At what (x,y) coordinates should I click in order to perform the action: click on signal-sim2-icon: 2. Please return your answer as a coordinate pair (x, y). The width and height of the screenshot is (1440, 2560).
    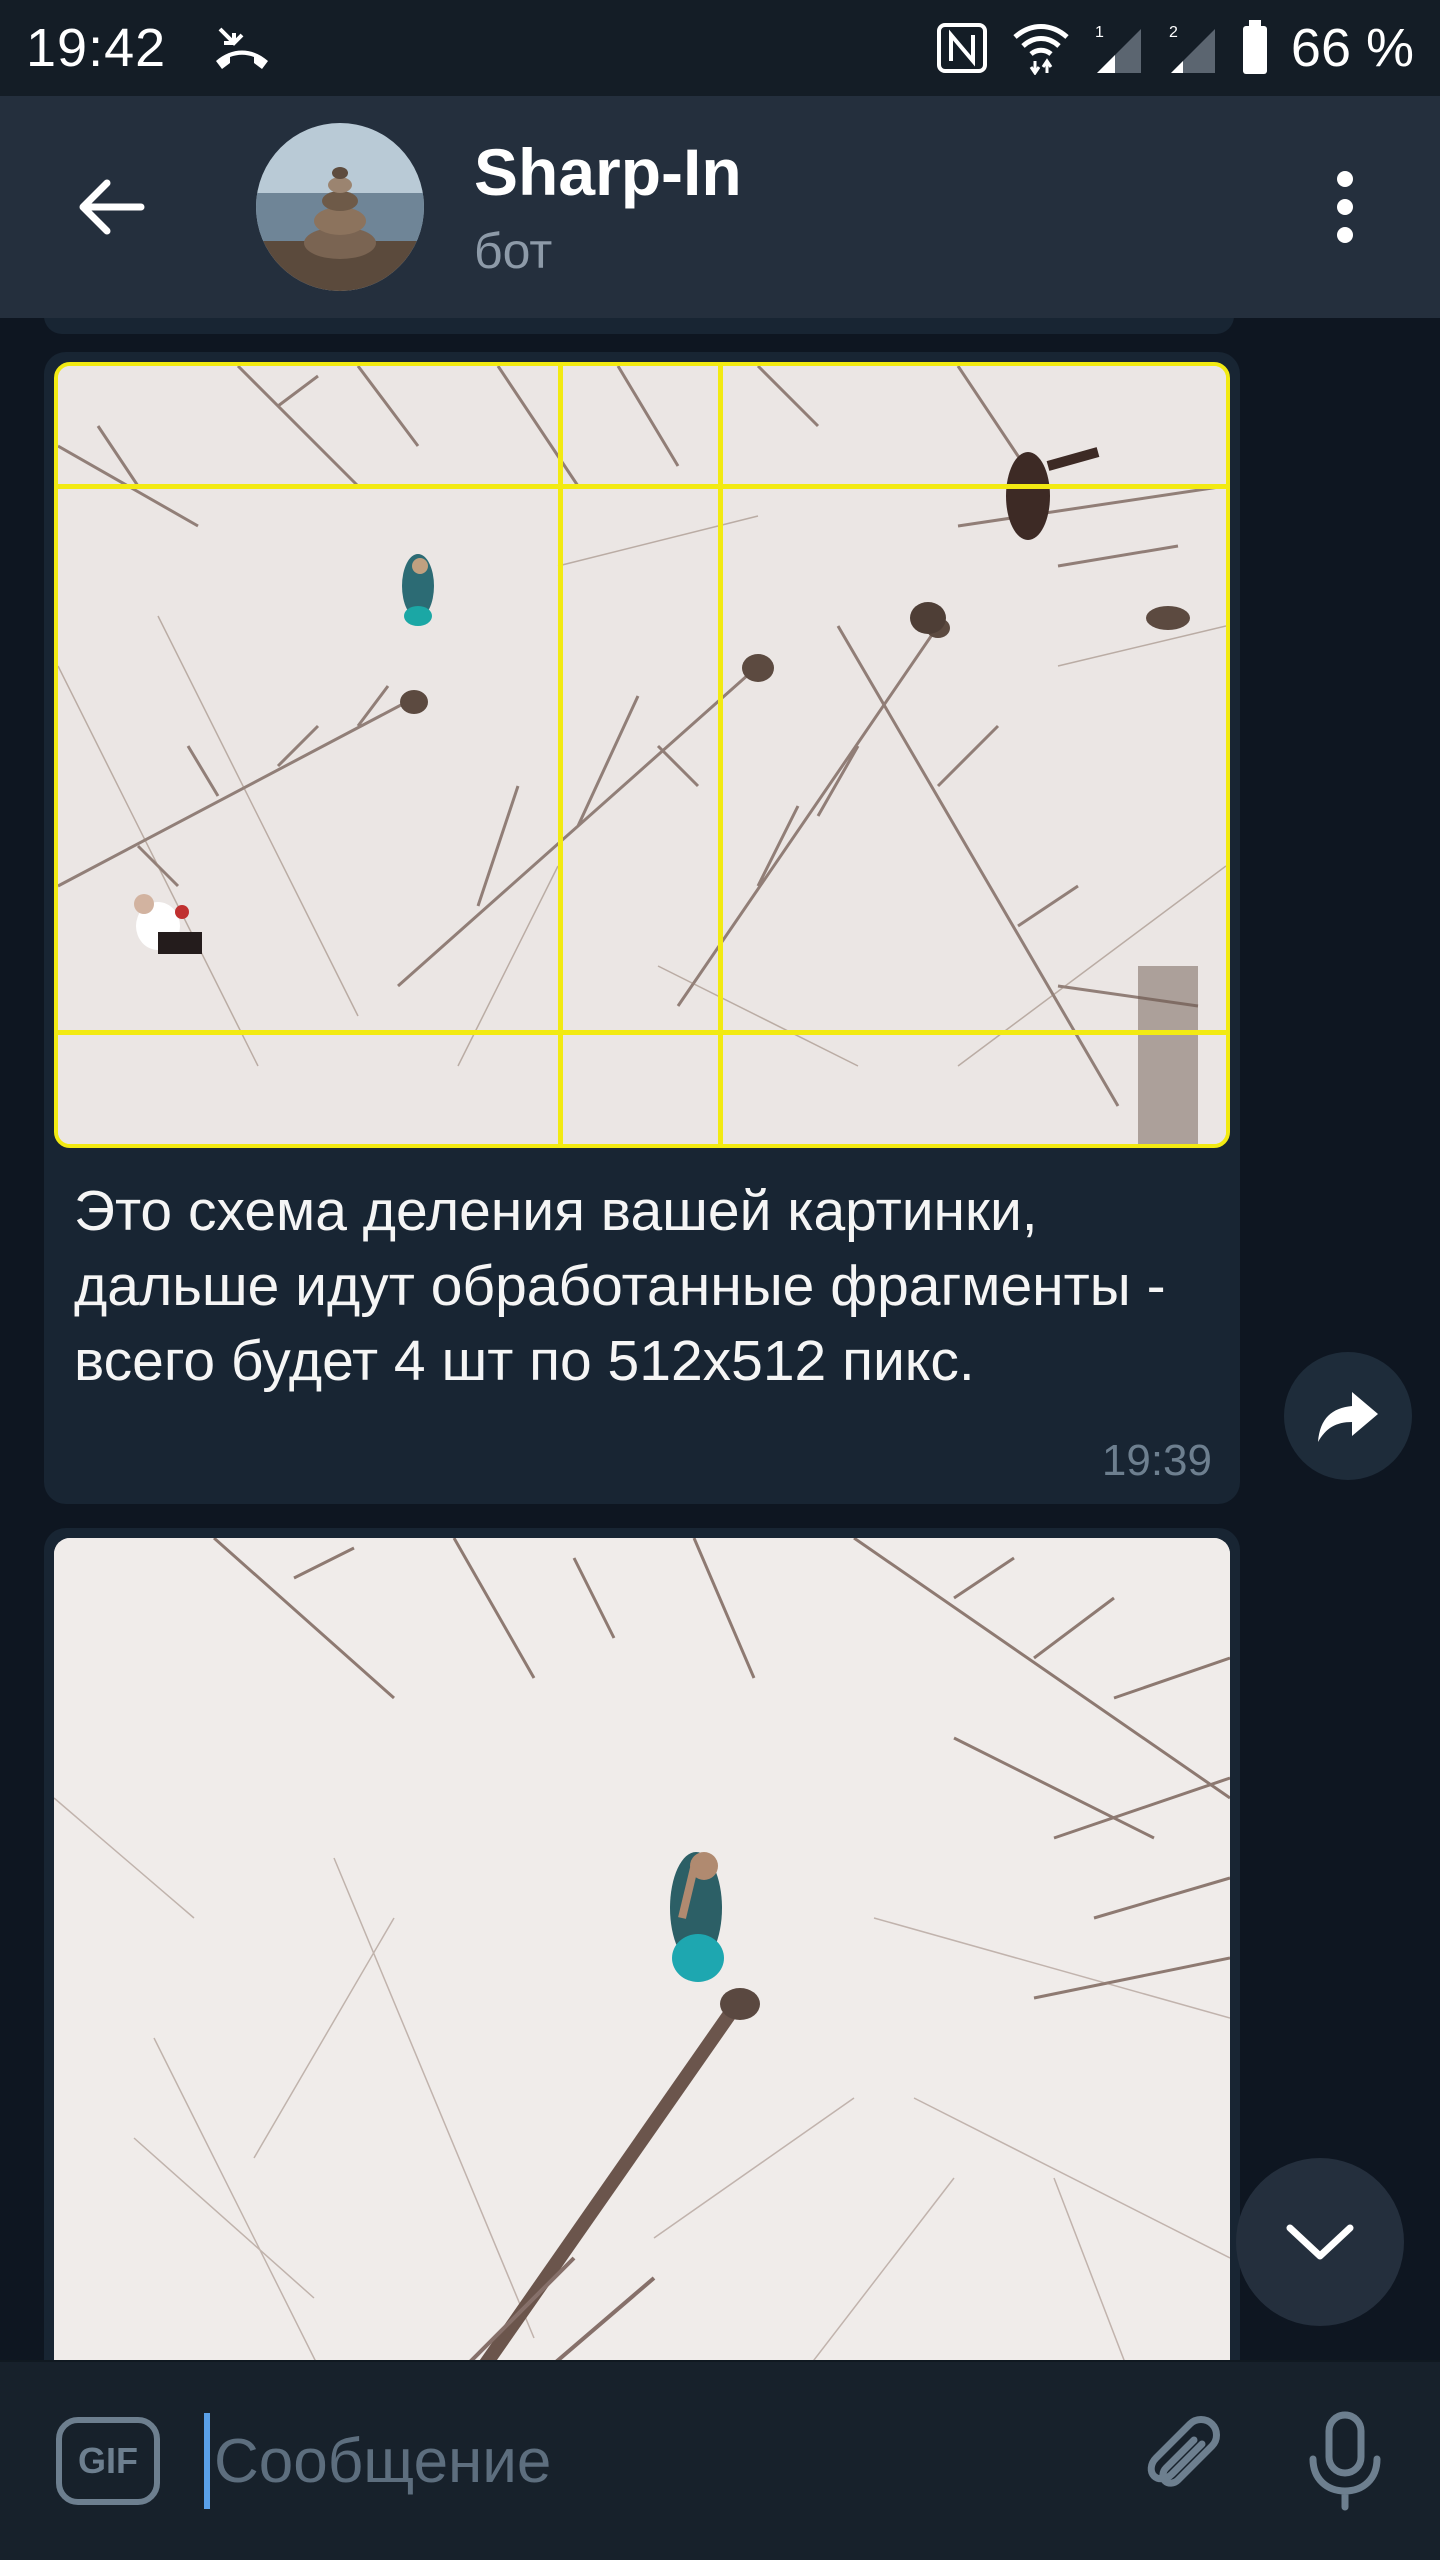
    Looking at the image, I should click on (1192, 48).